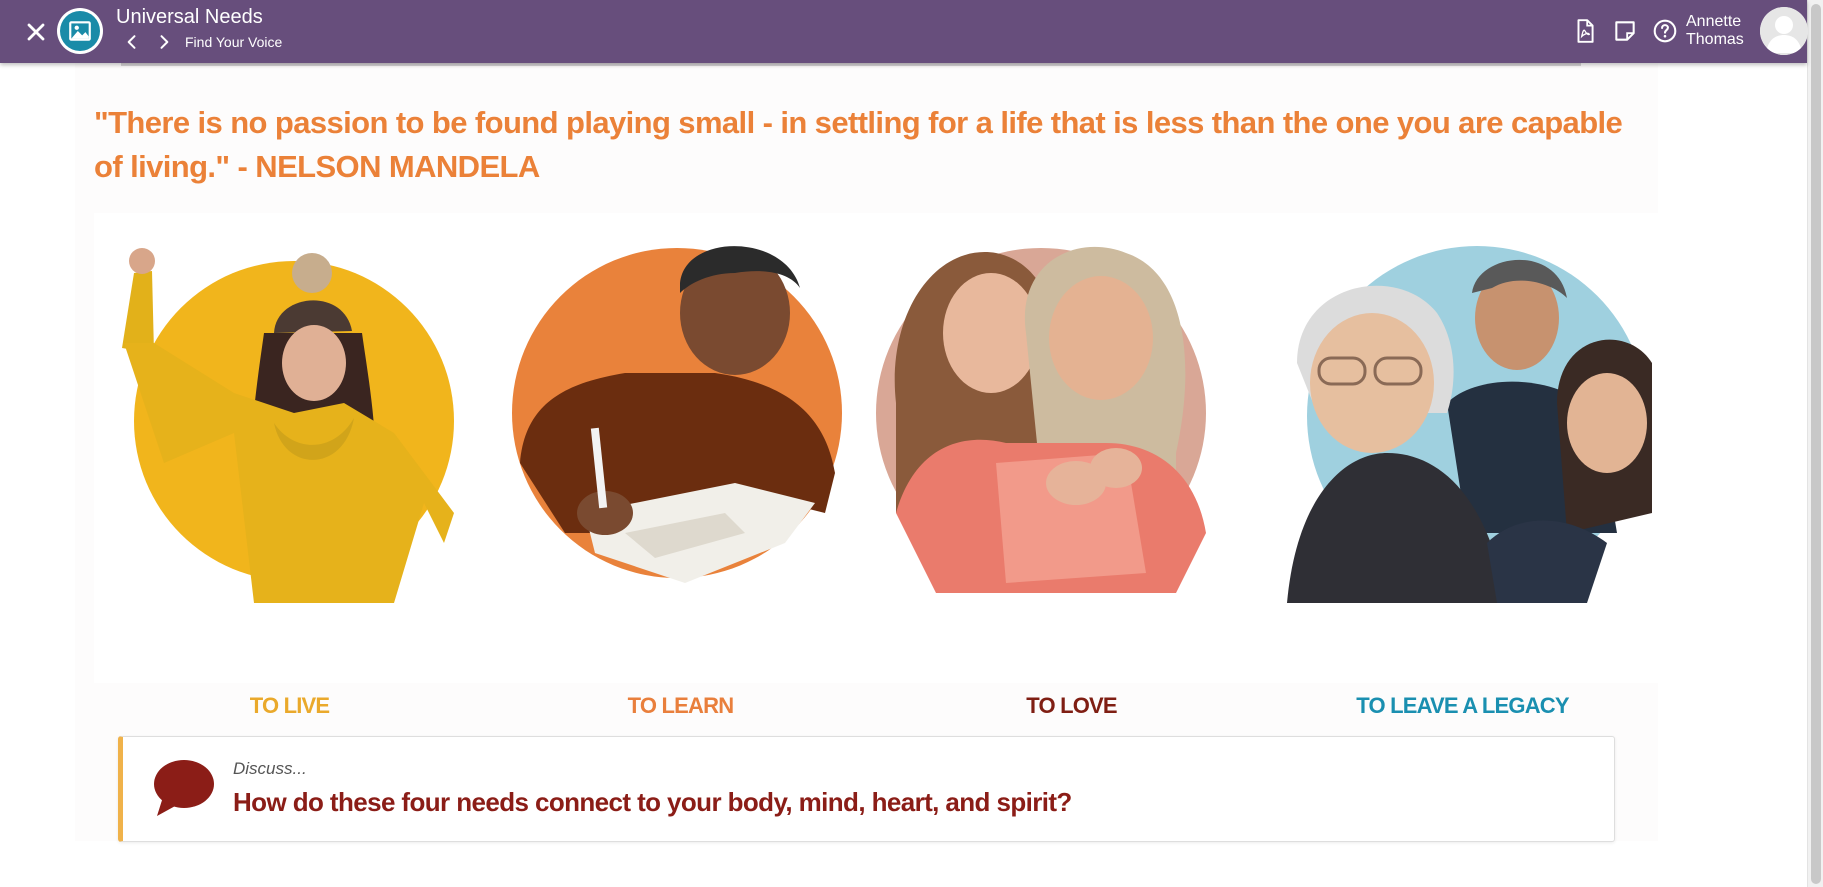 Image resolution: width=1823 pixels, height=887 pixels. I want to click on page-scrollbar, so click(1815, 443).